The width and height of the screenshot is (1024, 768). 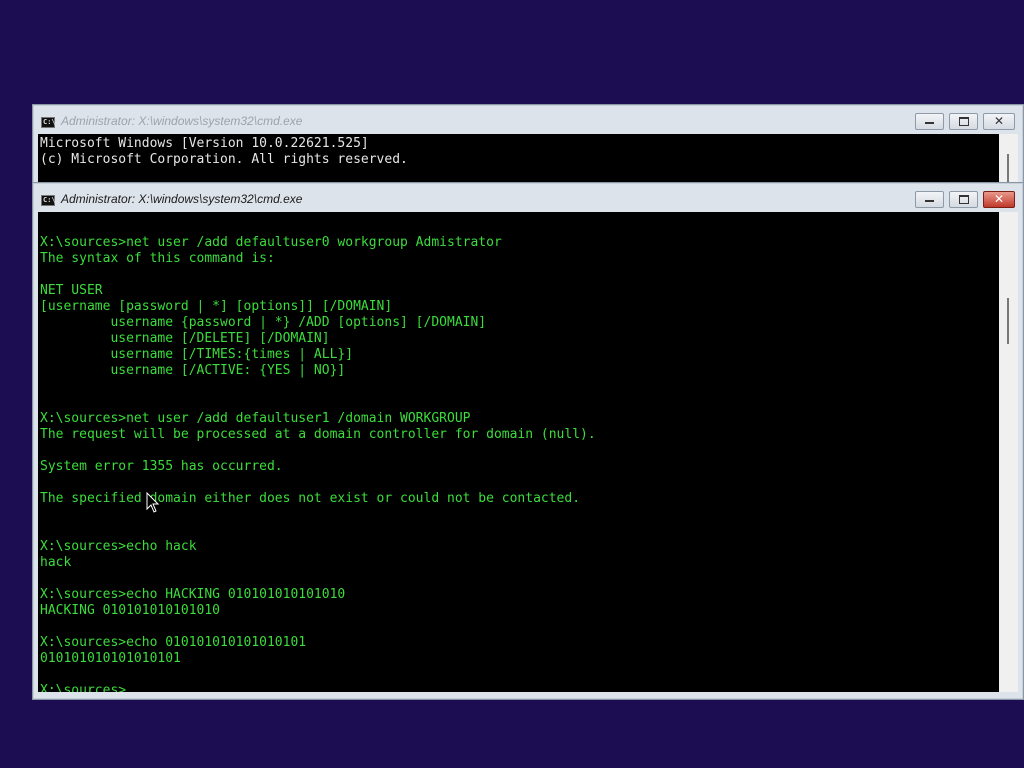 I want to click on console-line-text: username [/ACTIVE: {YES | NO}], so click(x=193, y=370).